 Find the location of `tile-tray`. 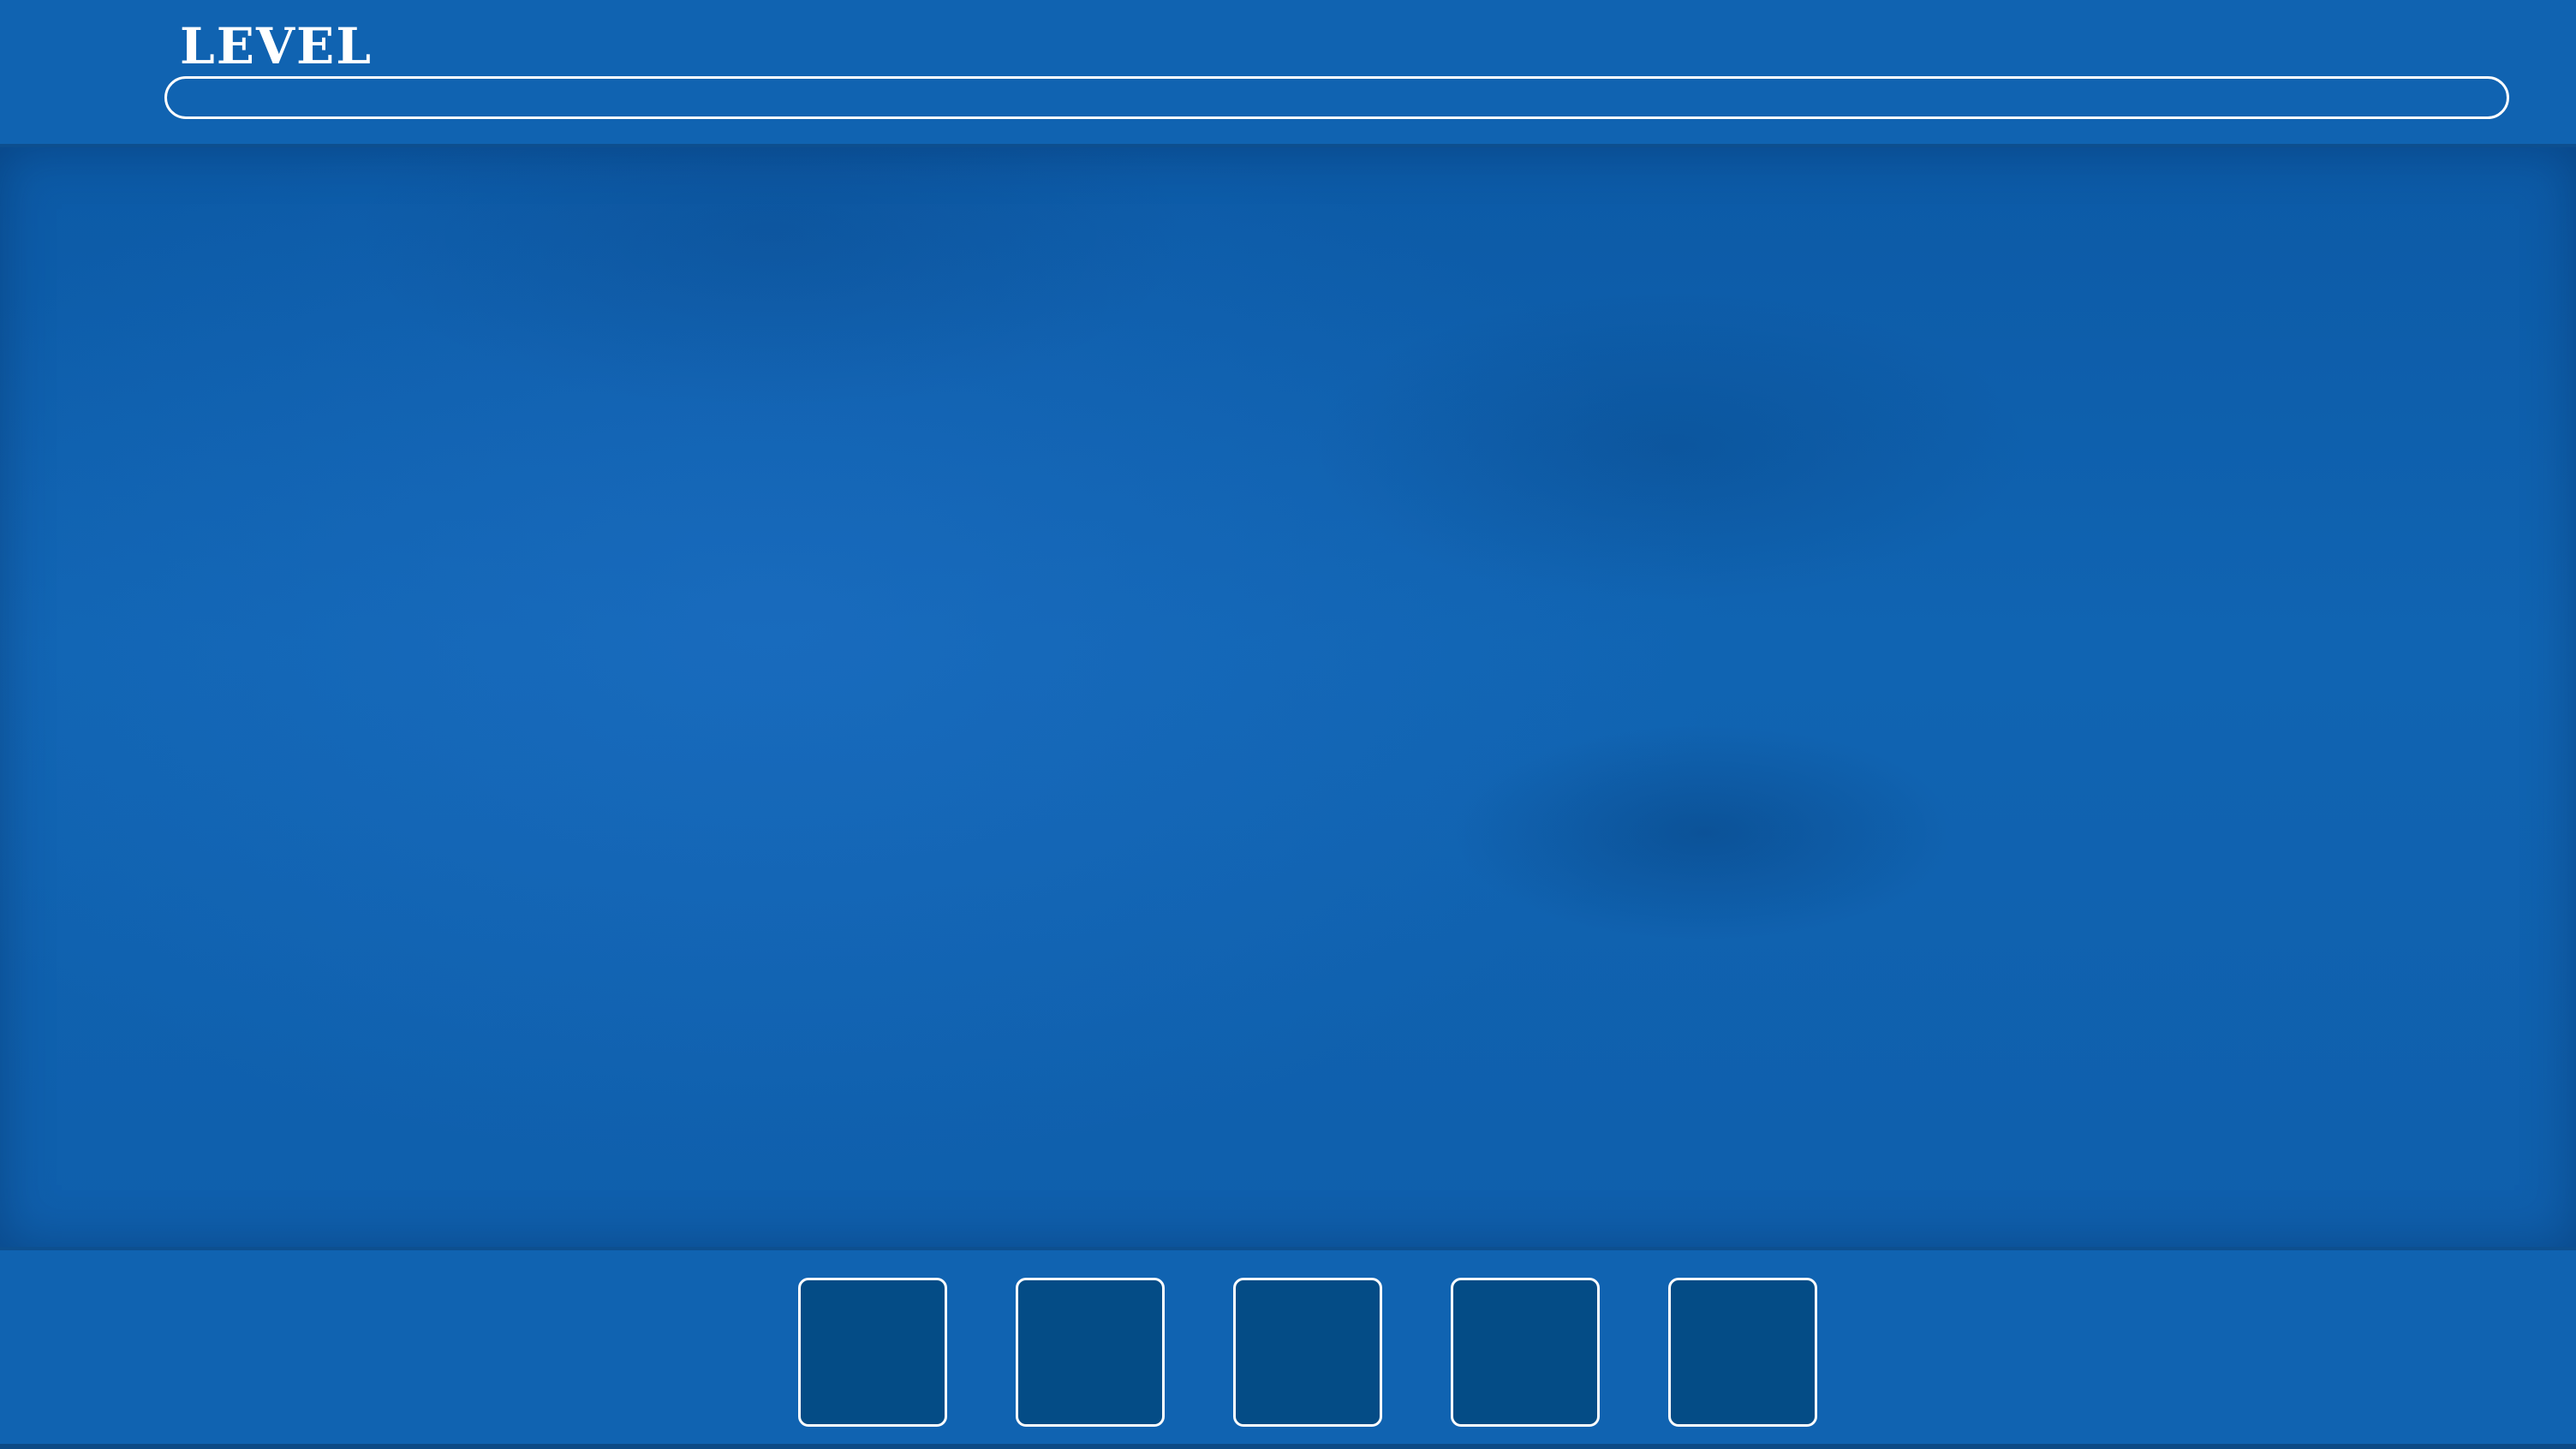

tile-tray is located at coordinates (1288, 1348).